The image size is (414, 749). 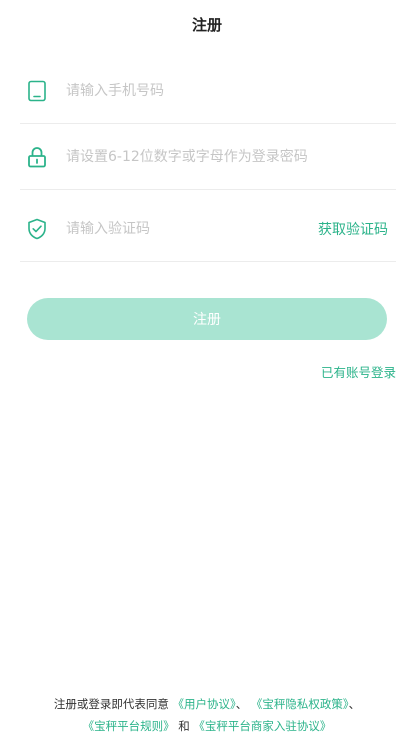 I want to click on get-code-button: 获取验证码, so click(x=353, y=229).